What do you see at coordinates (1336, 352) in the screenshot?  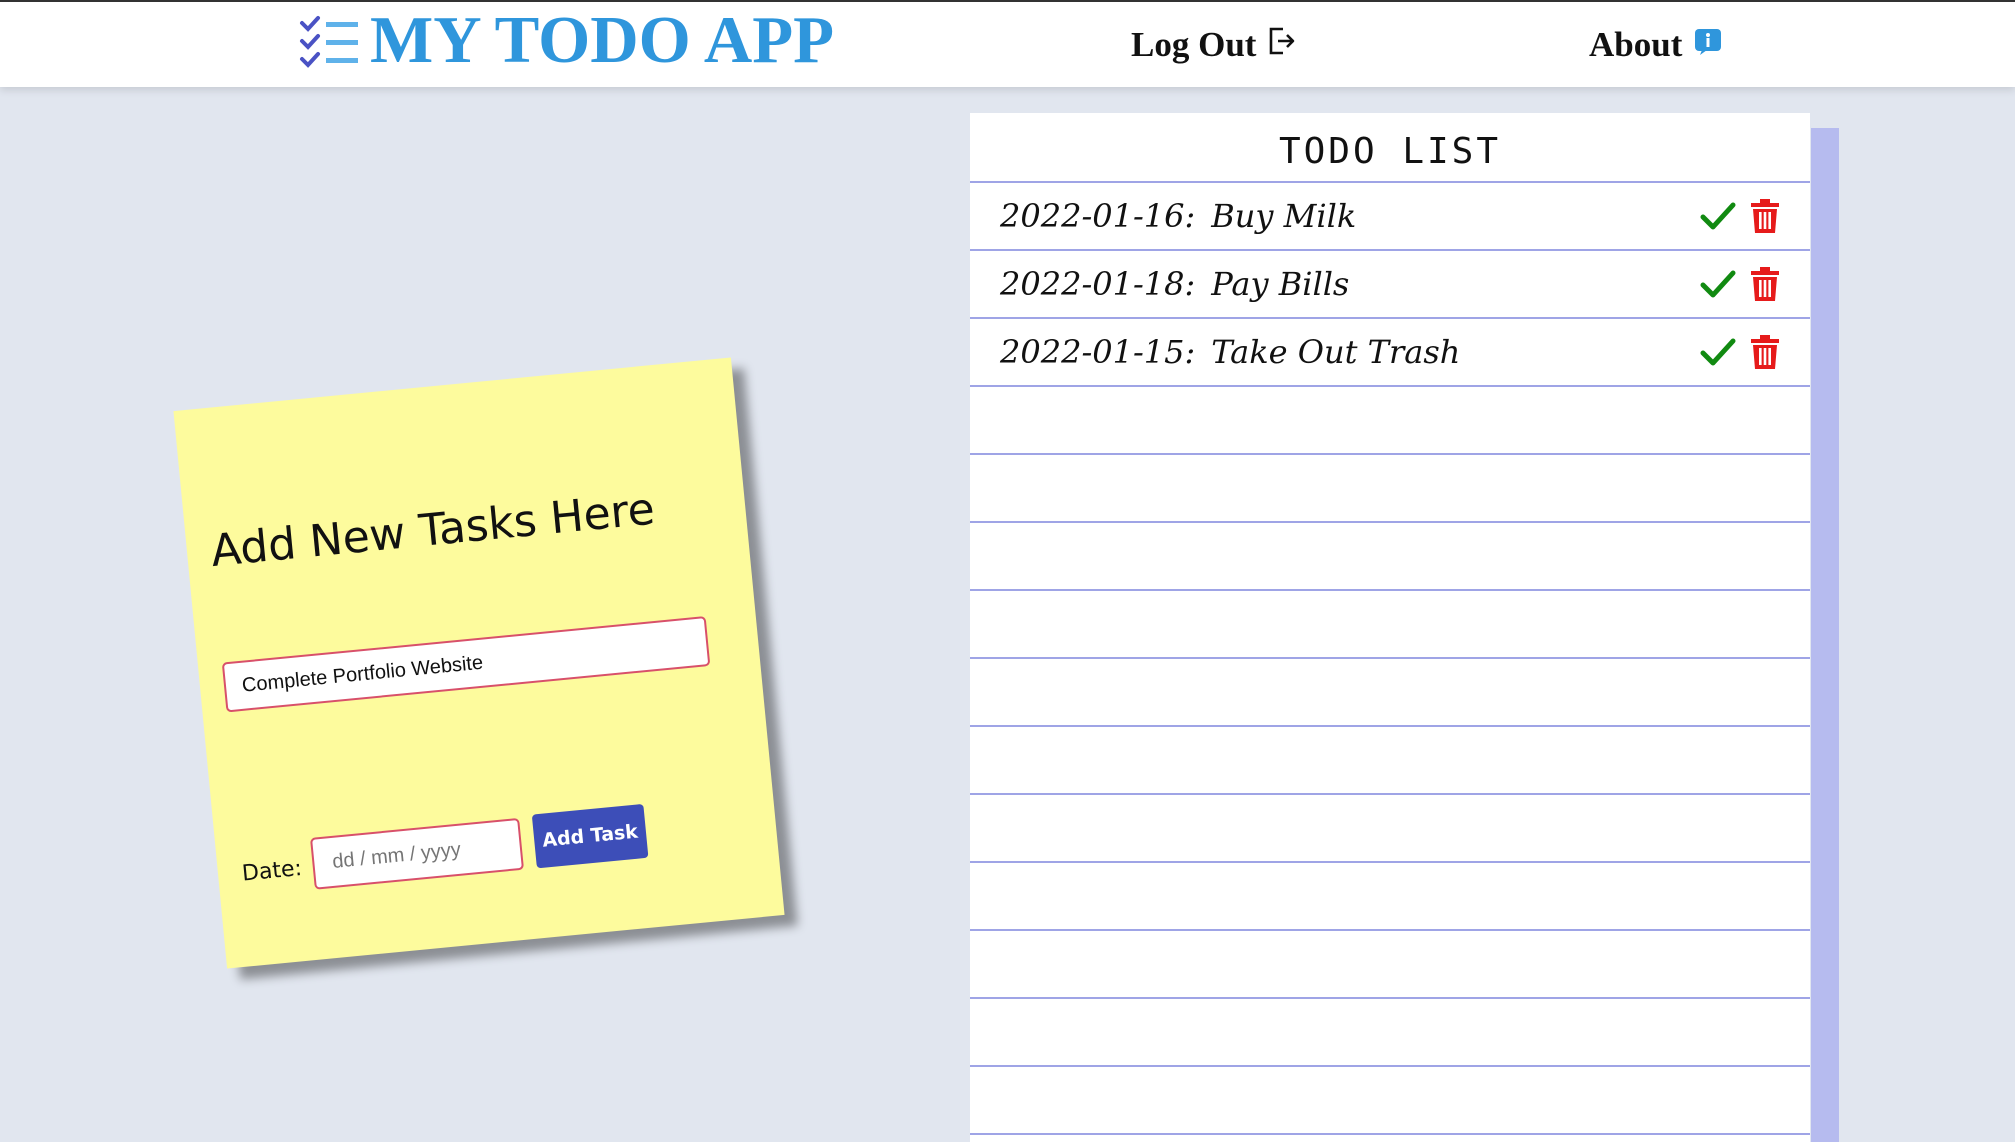 I see `todo-item-text: Take Out Trash` at bounding box center [1336, 352].